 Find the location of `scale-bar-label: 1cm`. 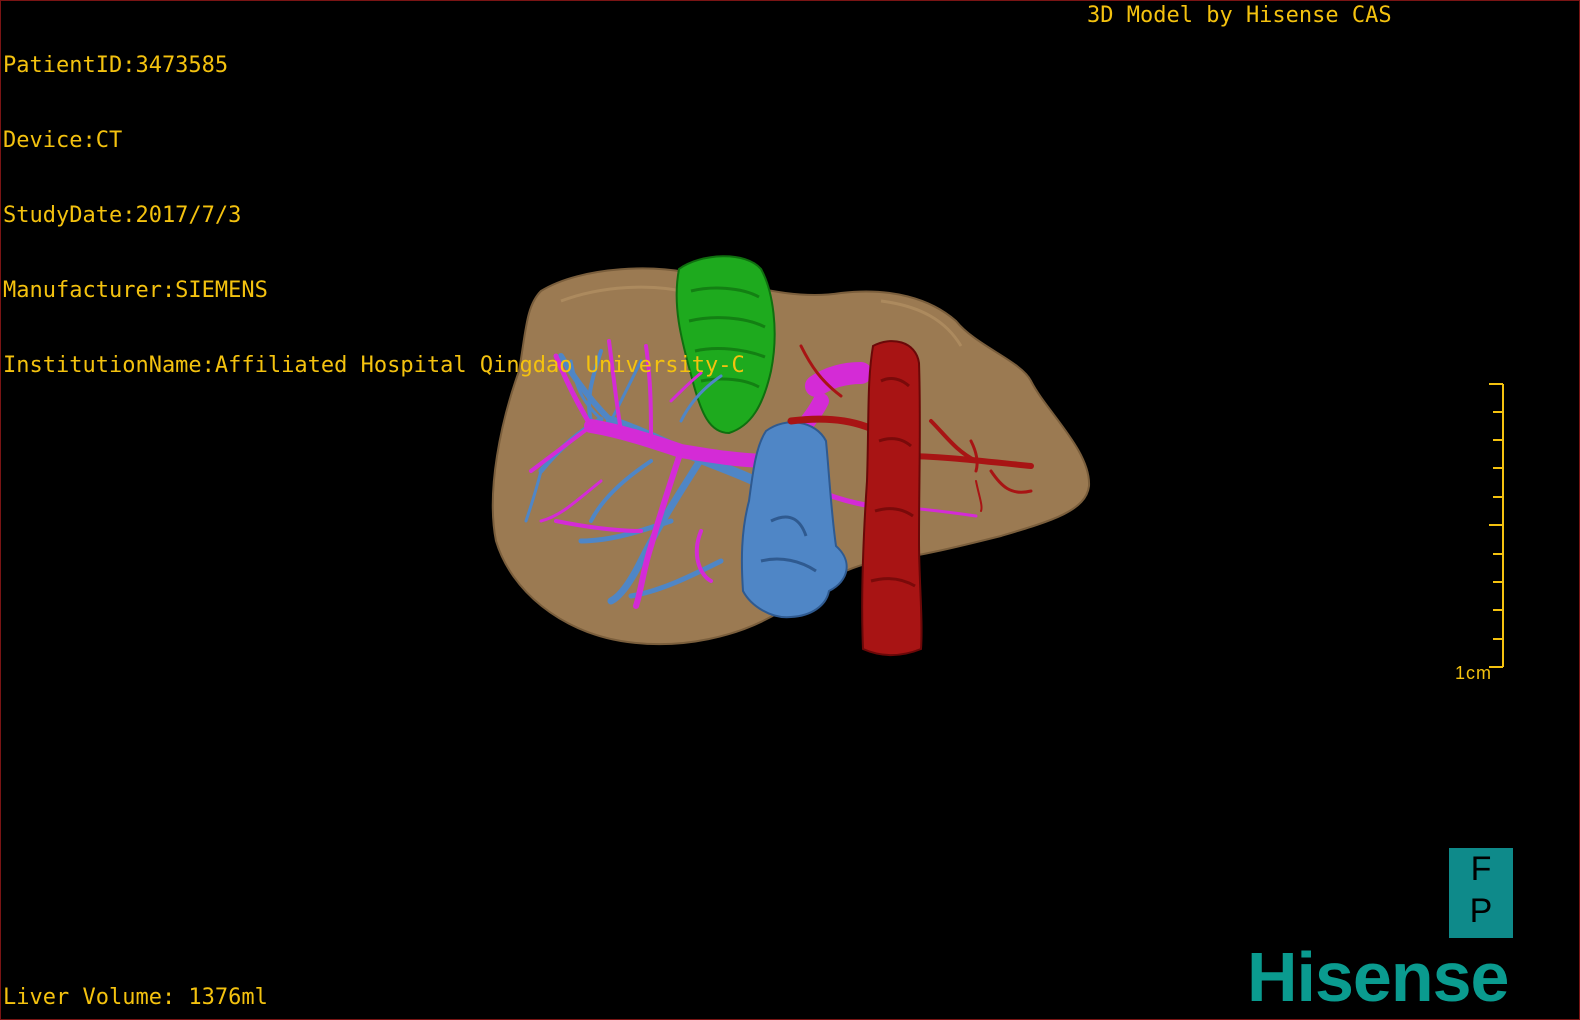

scale-bar-label: 1cm is located at coordinates (1474, 673).